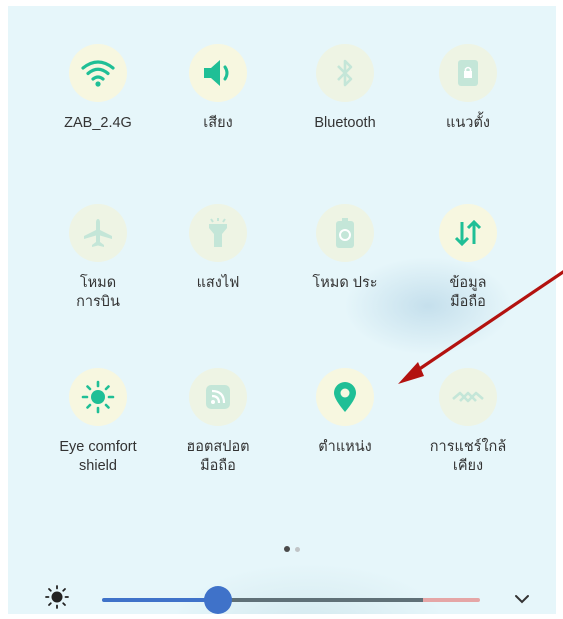  What do you see at coordinates (468, 73) in the screenshot?
I see `portrait-lock-icon` at bounding box center [468, 73].